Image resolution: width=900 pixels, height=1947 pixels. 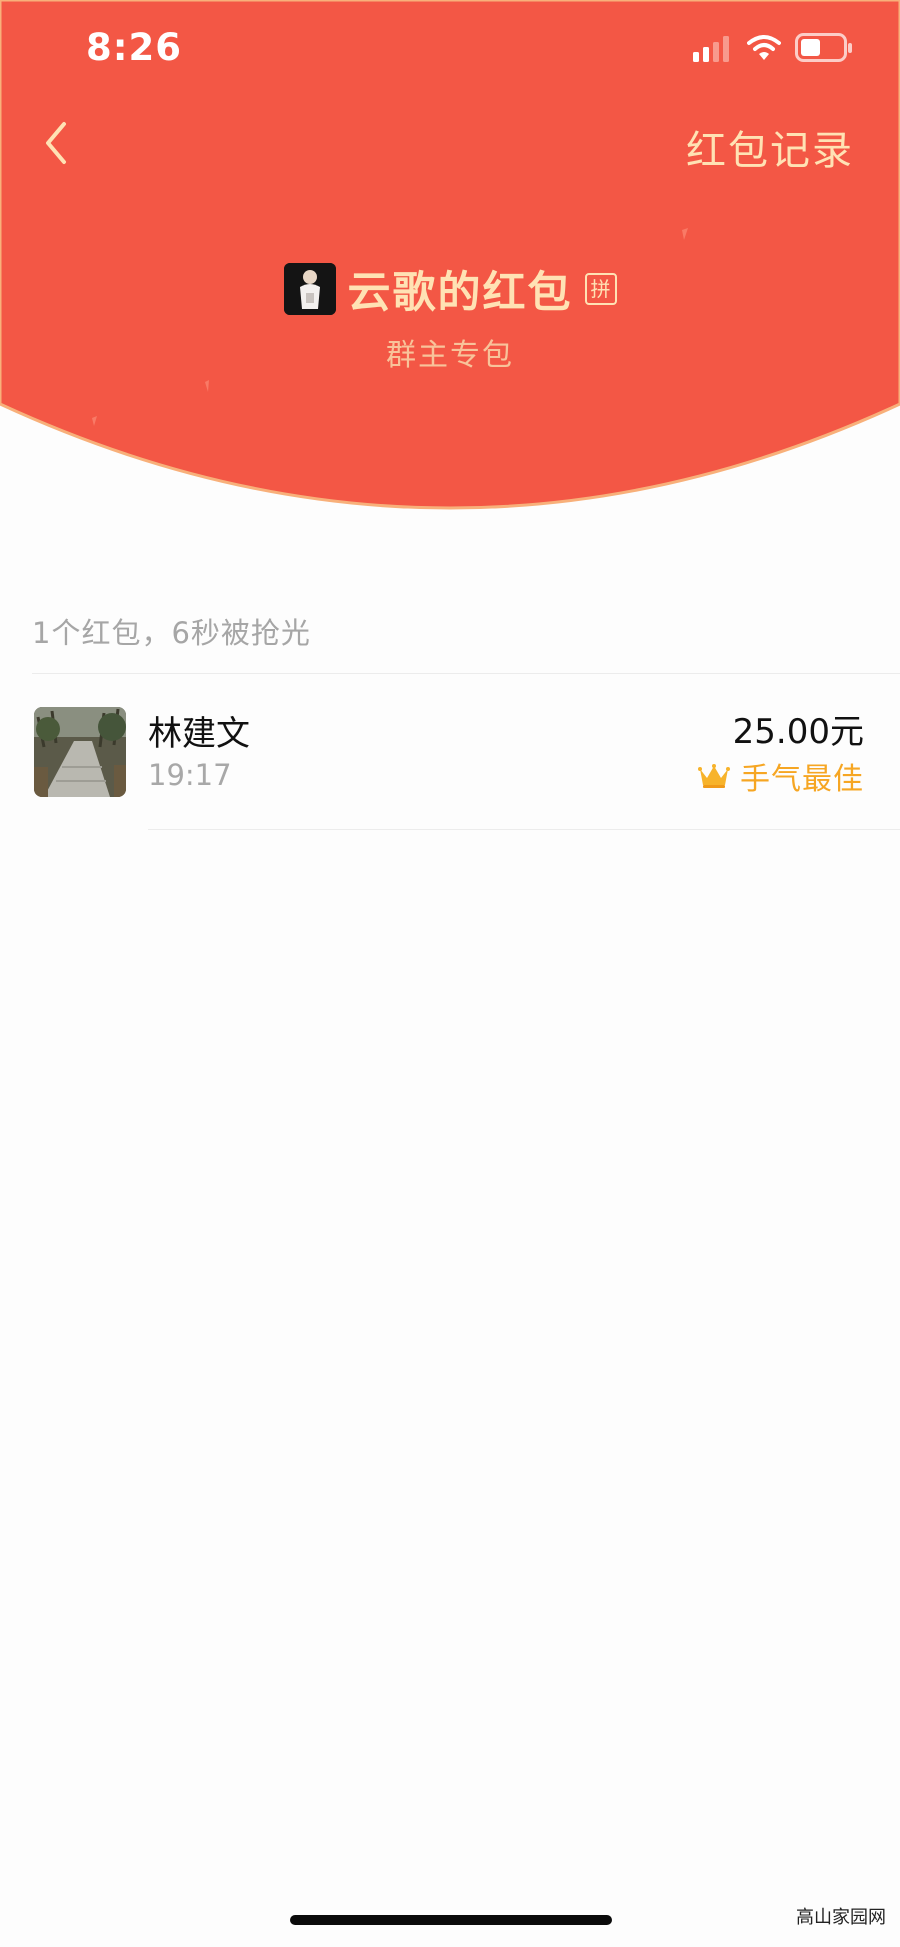 I want to click on recipient-name: 林建文, so click(x=199, y=734).